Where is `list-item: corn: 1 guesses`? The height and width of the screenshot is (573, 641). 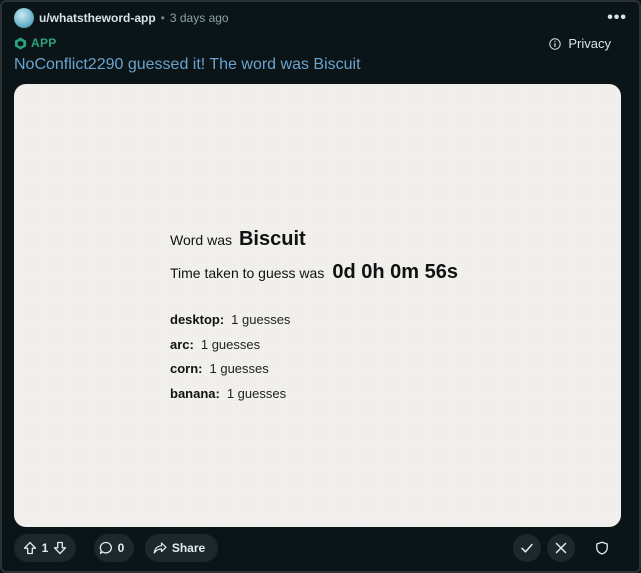 list-item: corn: 1 guesses is located at coordinates (314, 373).